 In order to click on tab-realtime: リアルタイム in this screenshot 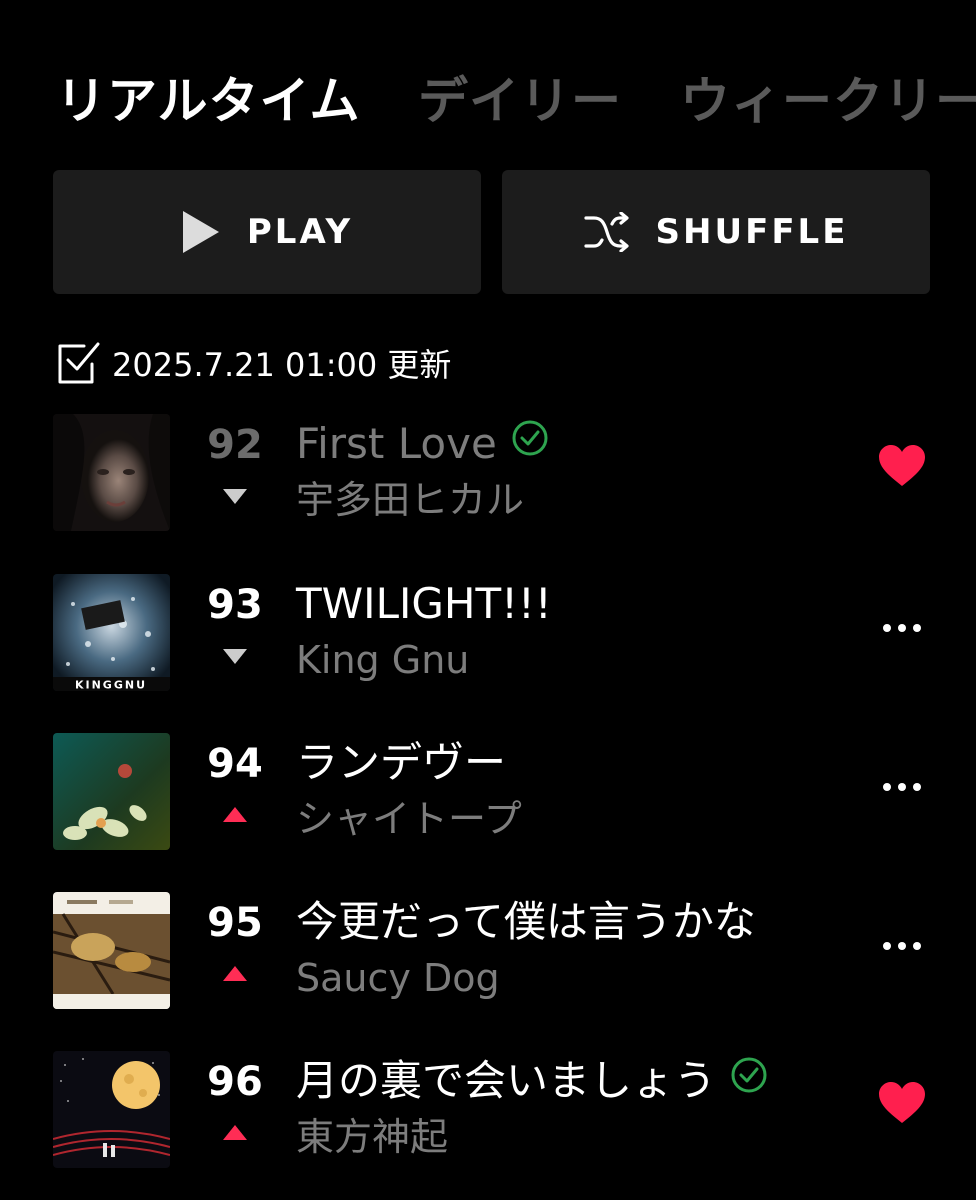, I will do `click(208, 101)`.